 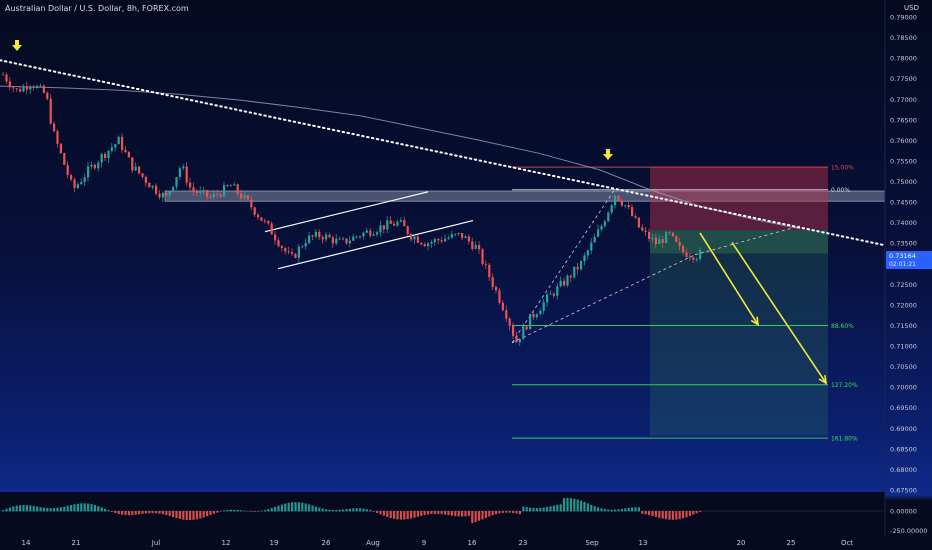 I want to click on y-tick-label: 0.72000, so click(x=903, y=305).